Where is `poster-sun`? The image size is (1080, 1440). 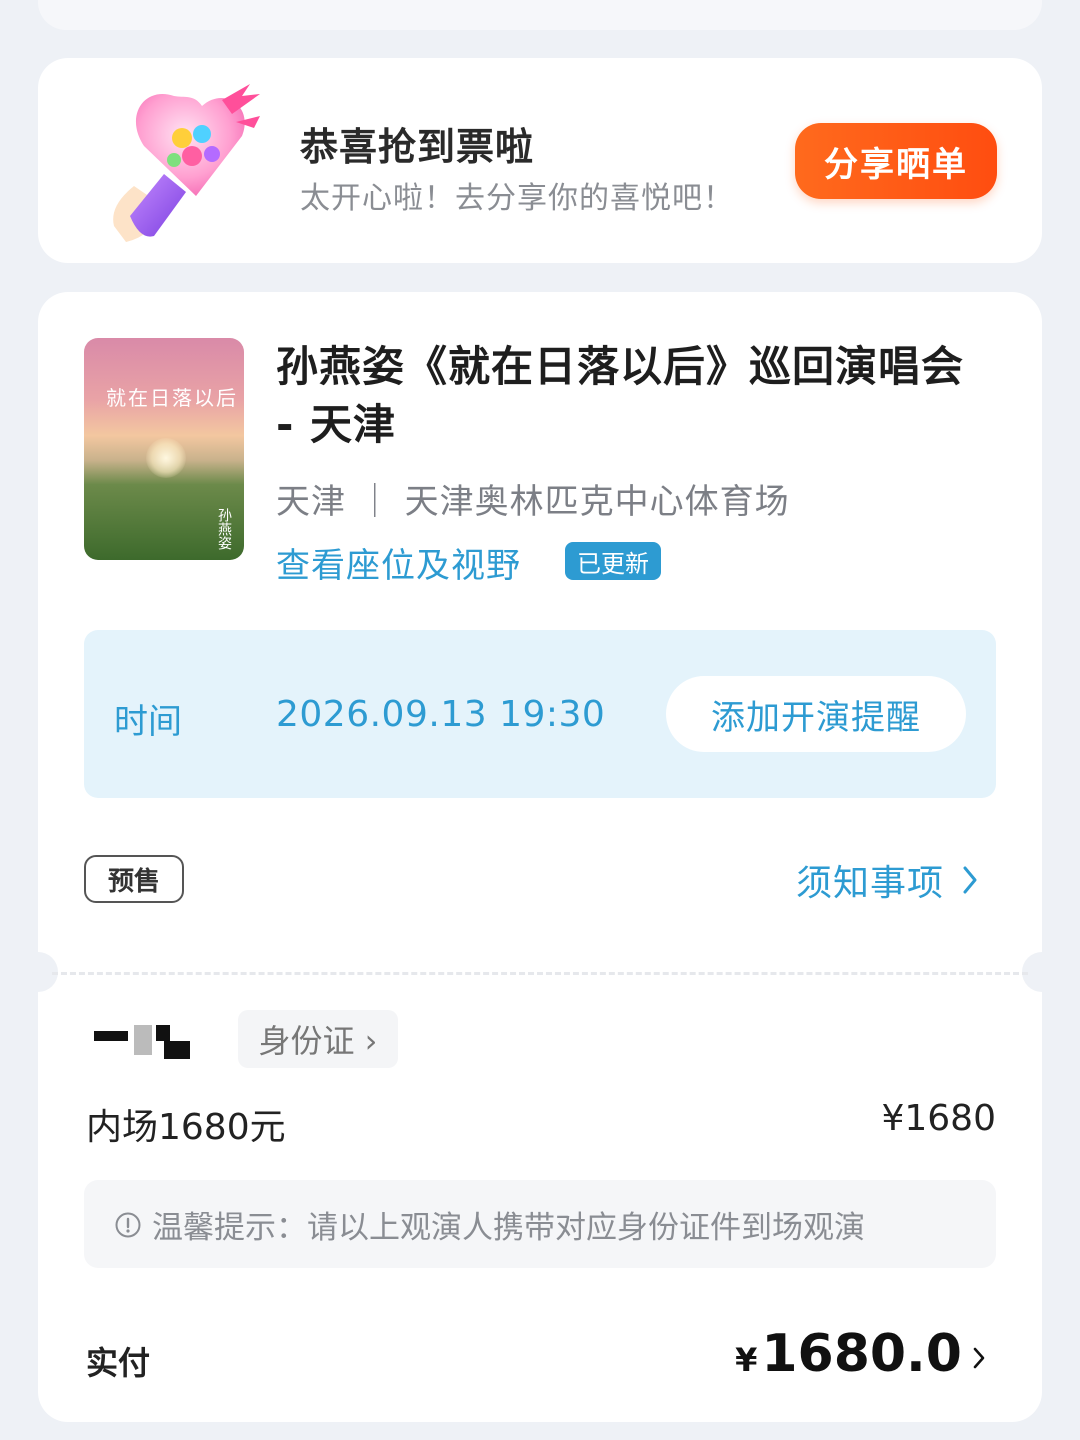 poster-sun is located at coordinates (166, 458).